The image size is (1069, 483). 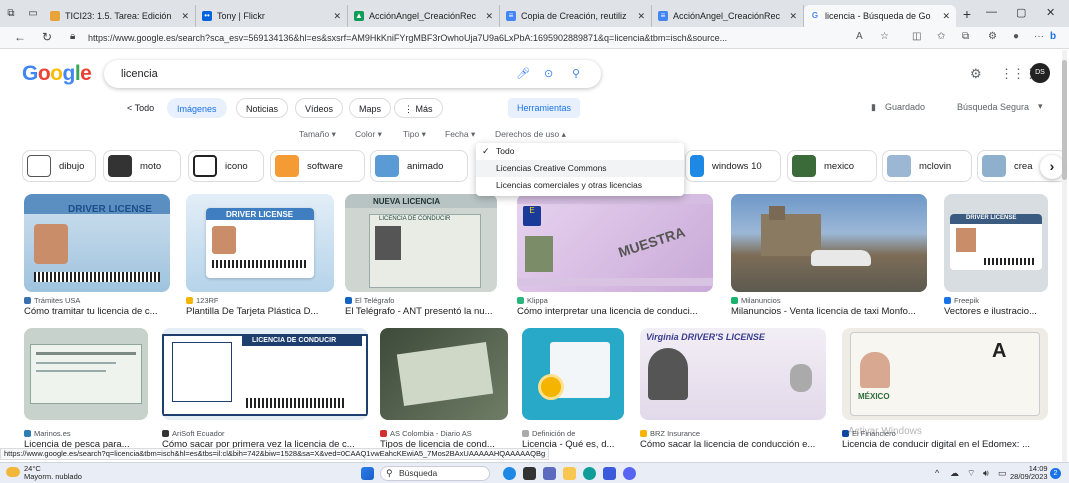 What do you see at coordinates (993, 107) in the screenshot?
I see `safe-search-dropdown: Búsqueda Segura` at bounding box center [993, 107].